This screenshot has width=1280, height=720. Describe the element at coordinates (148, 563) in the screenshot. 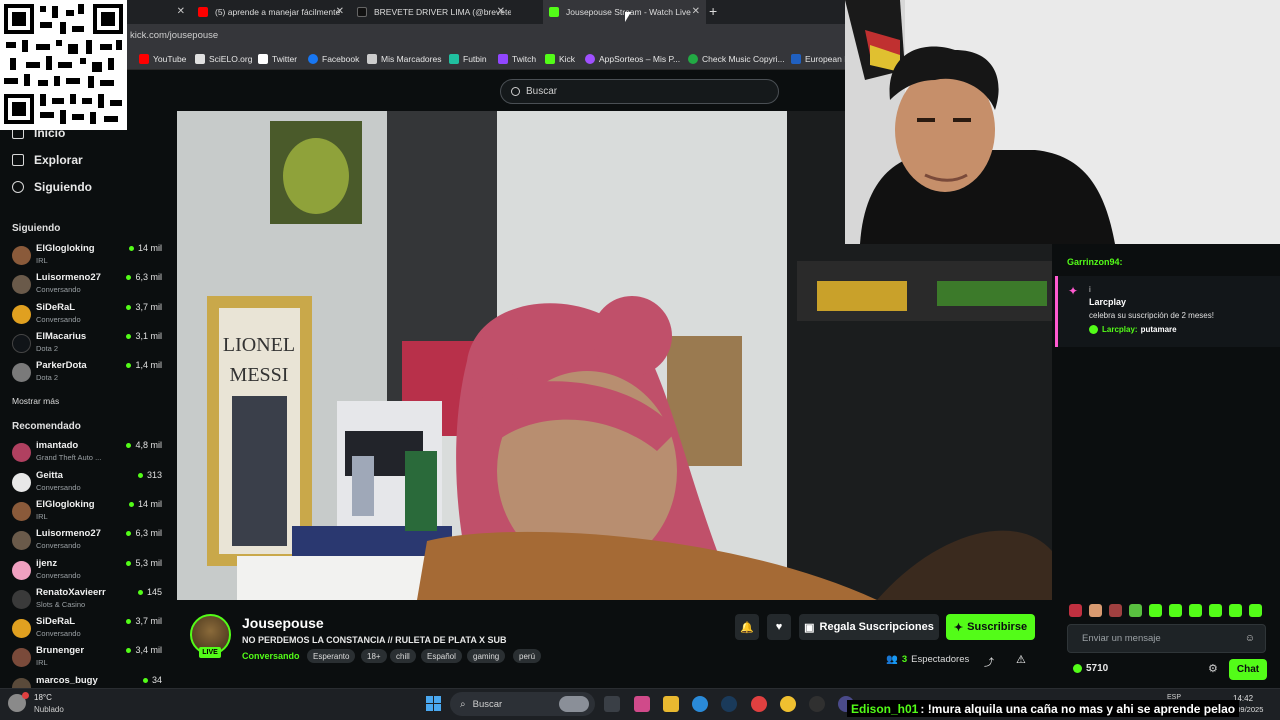

I see `viewer-count-text: 5,3 mil` at that location.